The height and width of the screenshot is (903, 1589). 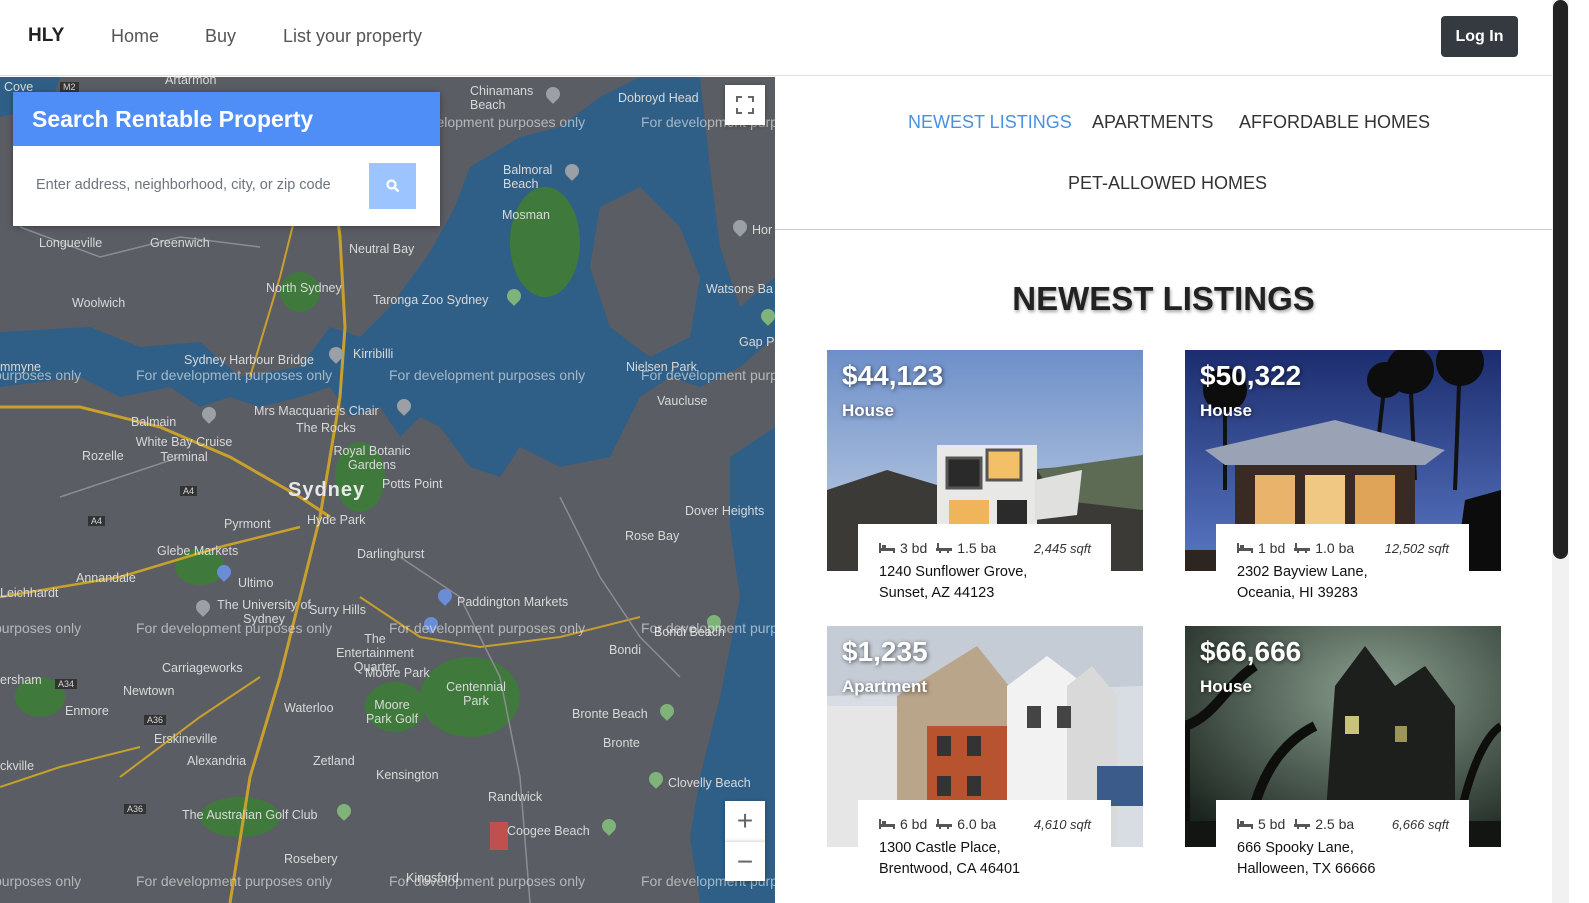 I want to click on map-label: Hor, so click(x=762, y=230).